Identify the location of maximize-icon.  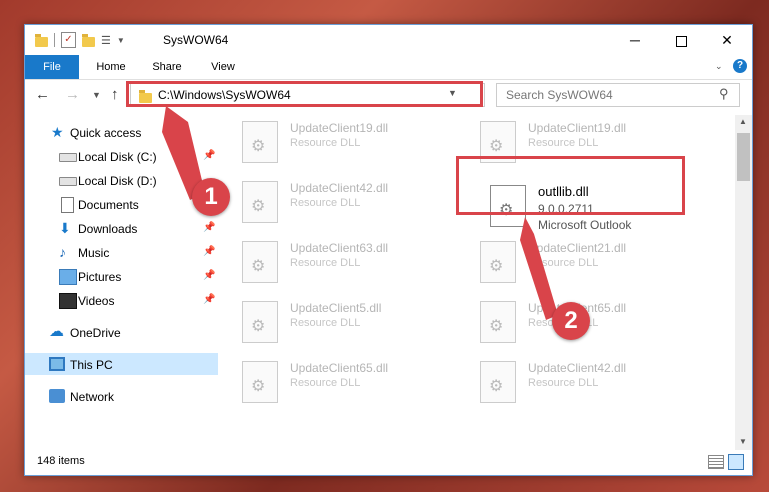
(681, 41).